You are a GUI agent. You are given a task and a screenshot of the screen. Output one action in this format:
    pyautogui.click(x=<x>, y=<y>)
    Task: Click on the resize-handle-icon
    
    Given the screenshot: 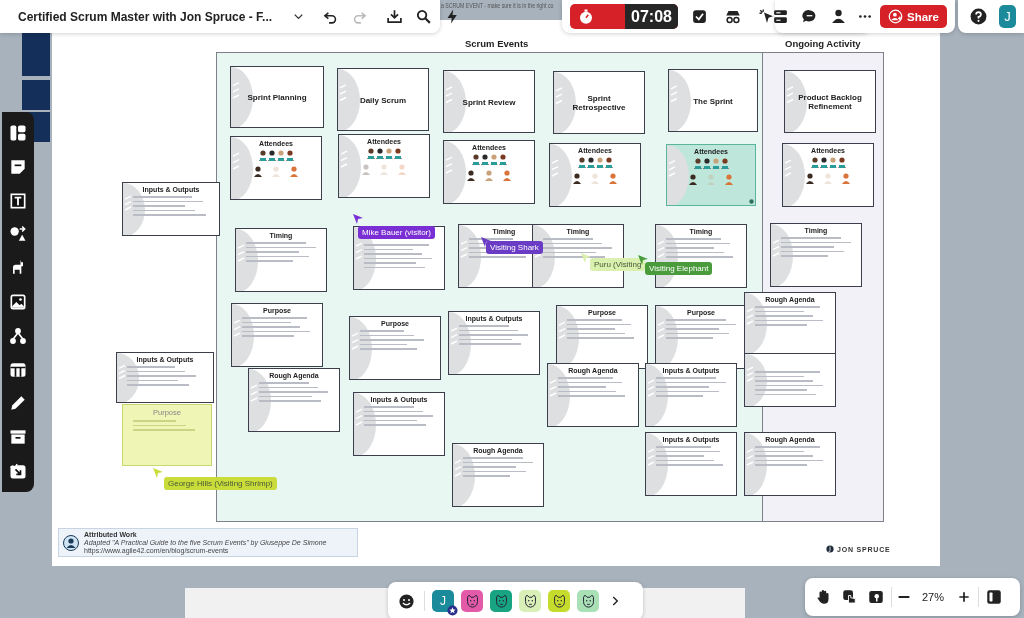 What is the action you would take?
    pyautogui.click(x=751, y=201)
    